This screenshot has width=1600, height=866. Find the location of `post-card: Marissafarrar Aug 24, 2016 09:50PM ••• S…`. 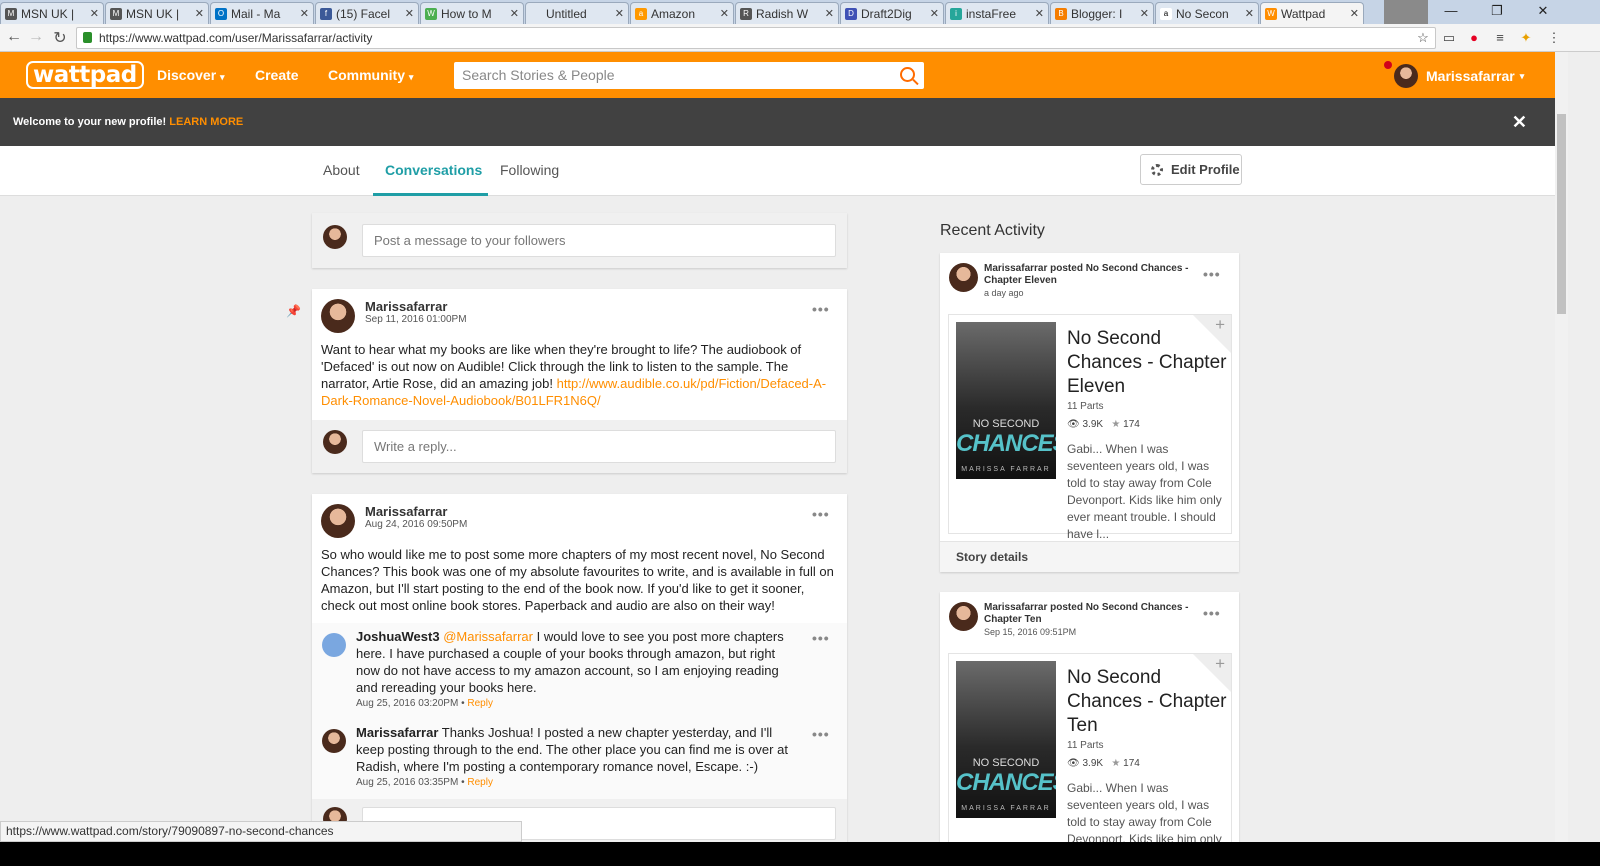

post-card: Marissafarrar Aug 24, 2016 09:50PM ••• S… is located at coordinates (579, 668).